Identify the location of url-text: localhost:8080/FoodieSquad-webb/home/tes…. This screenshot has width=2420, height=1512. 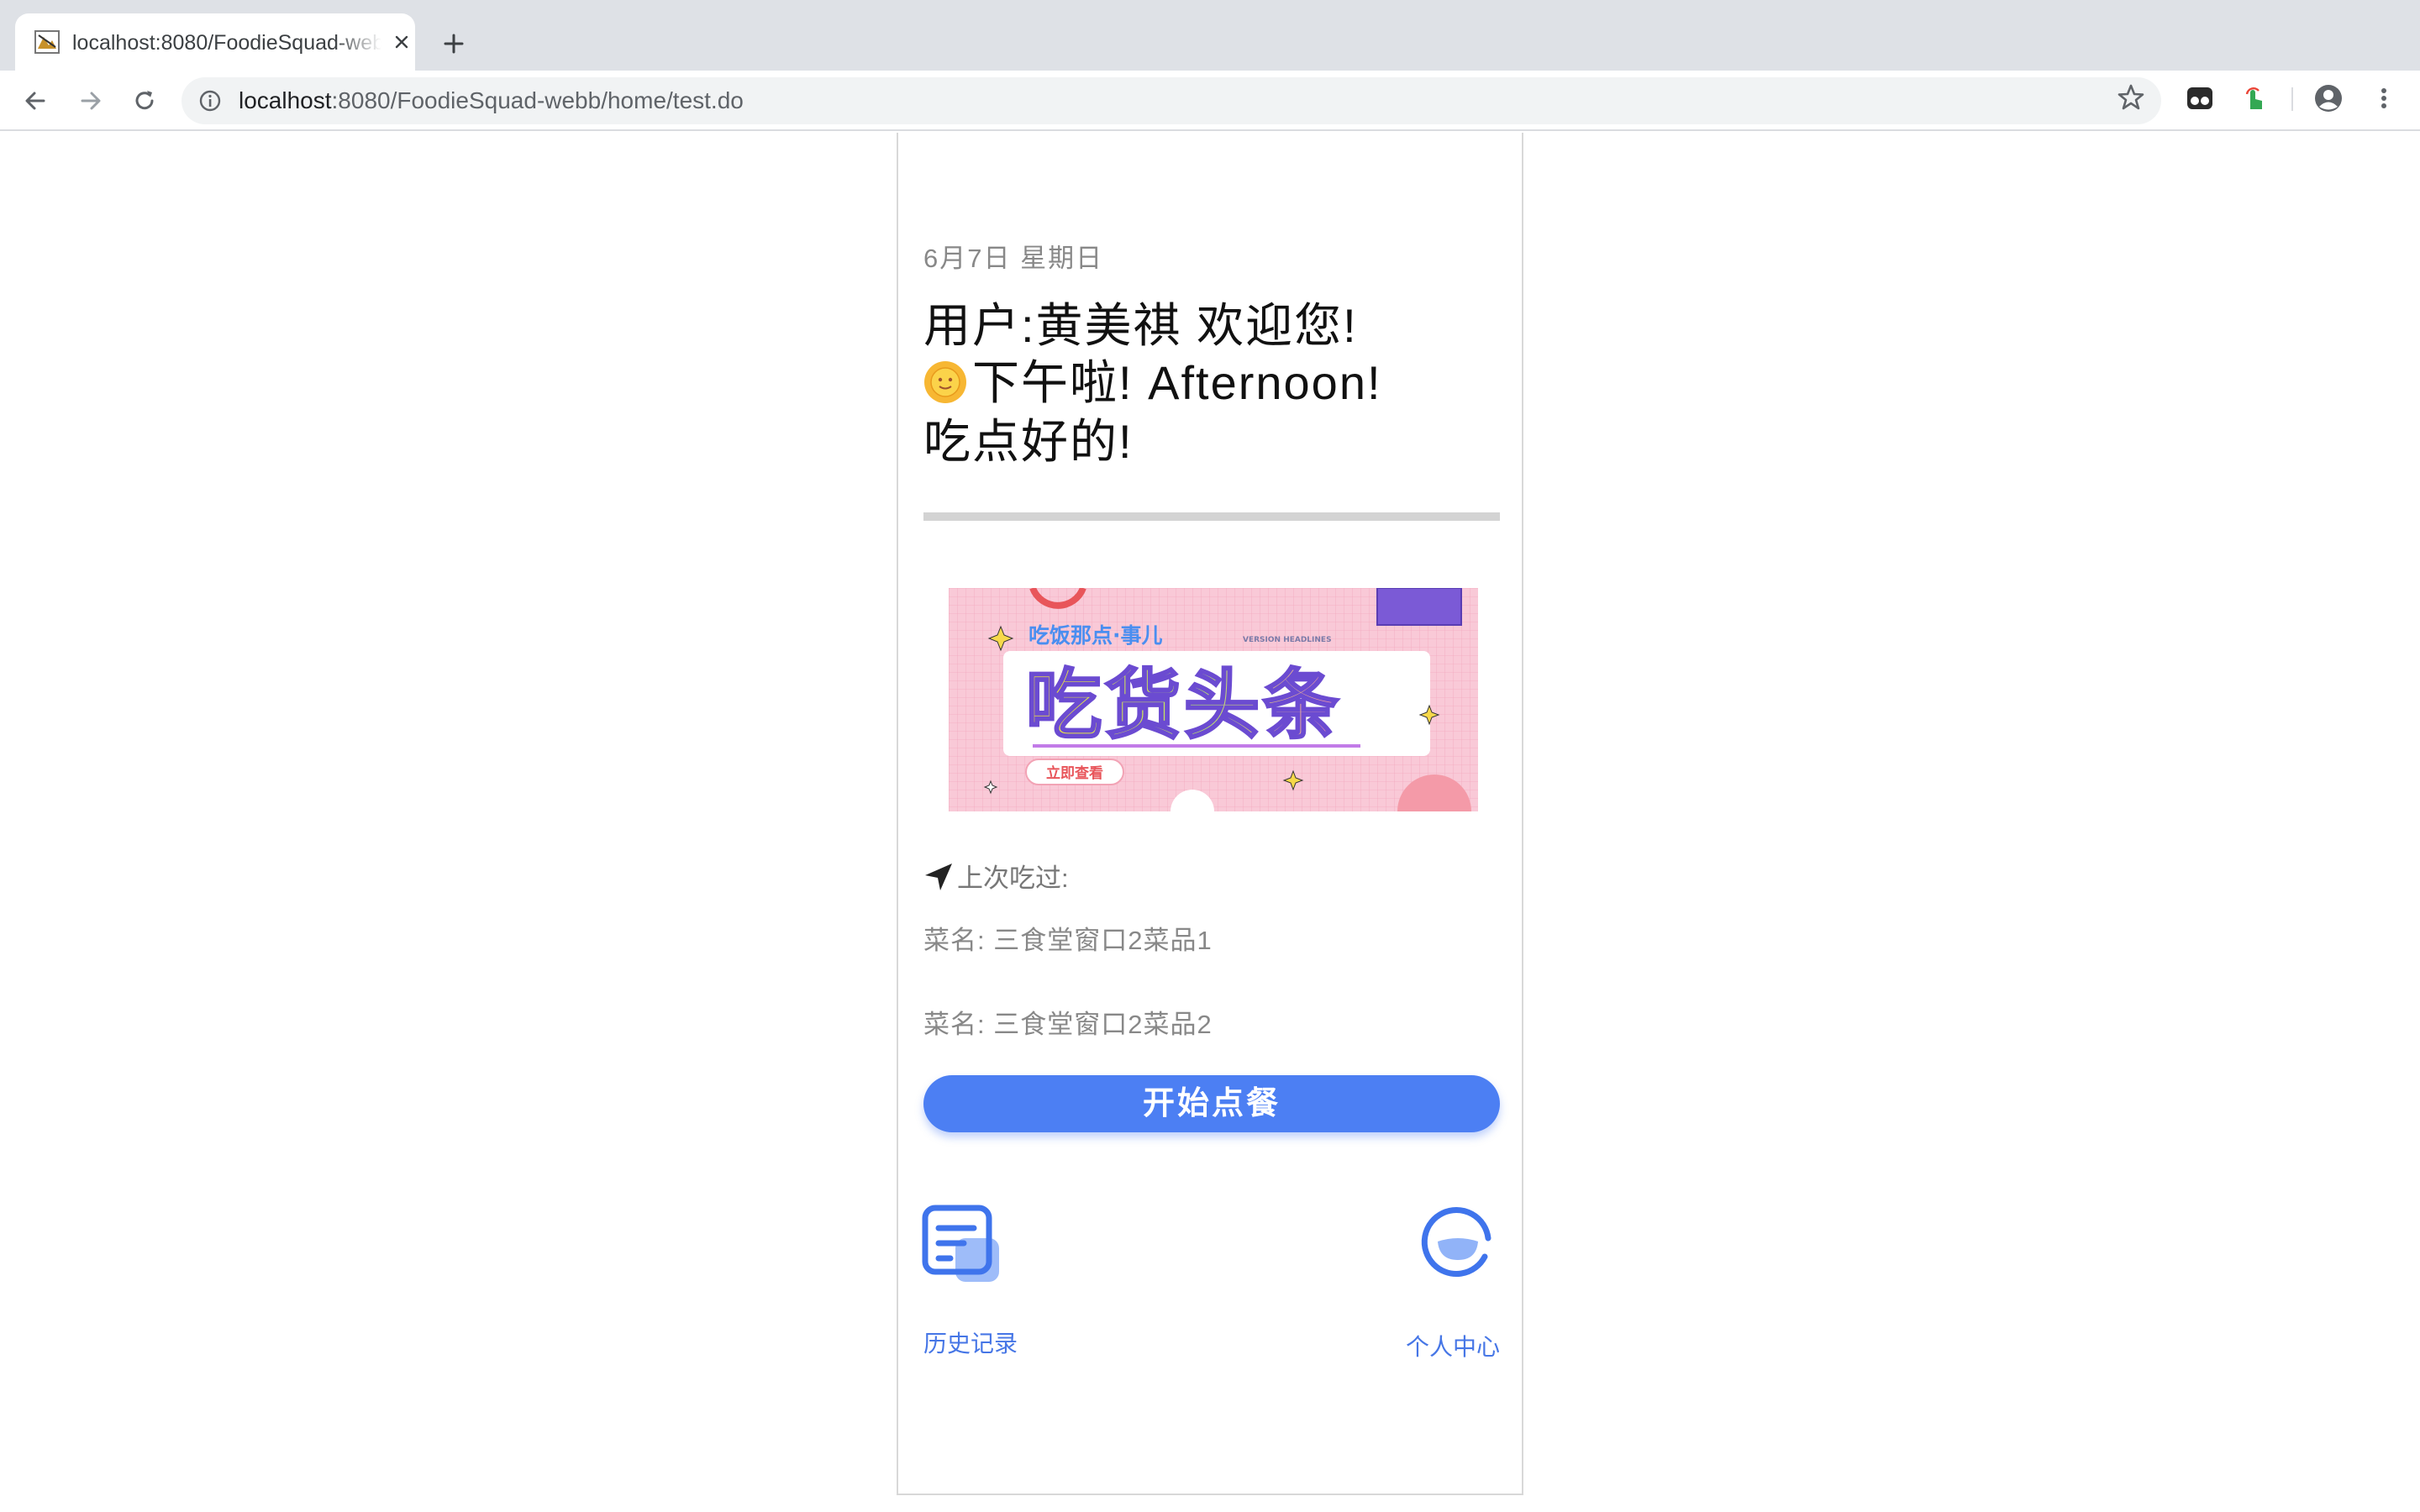
(492, 100).